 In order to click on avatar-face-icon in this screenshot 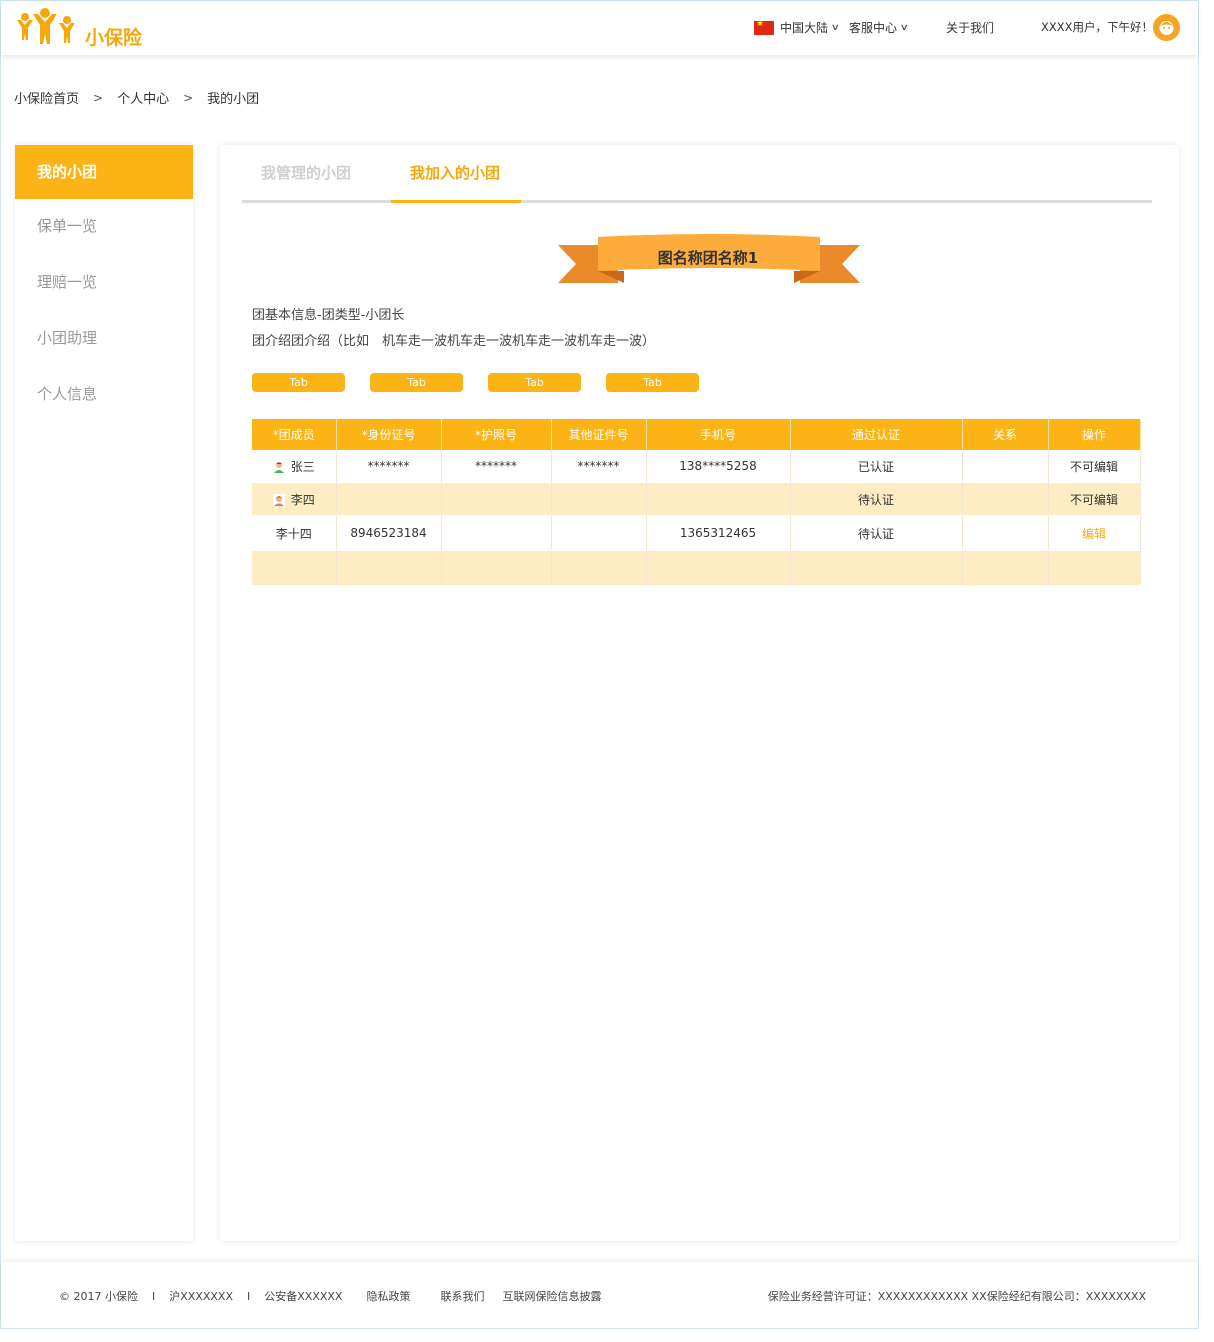, I will do `click(1166, 28)`.